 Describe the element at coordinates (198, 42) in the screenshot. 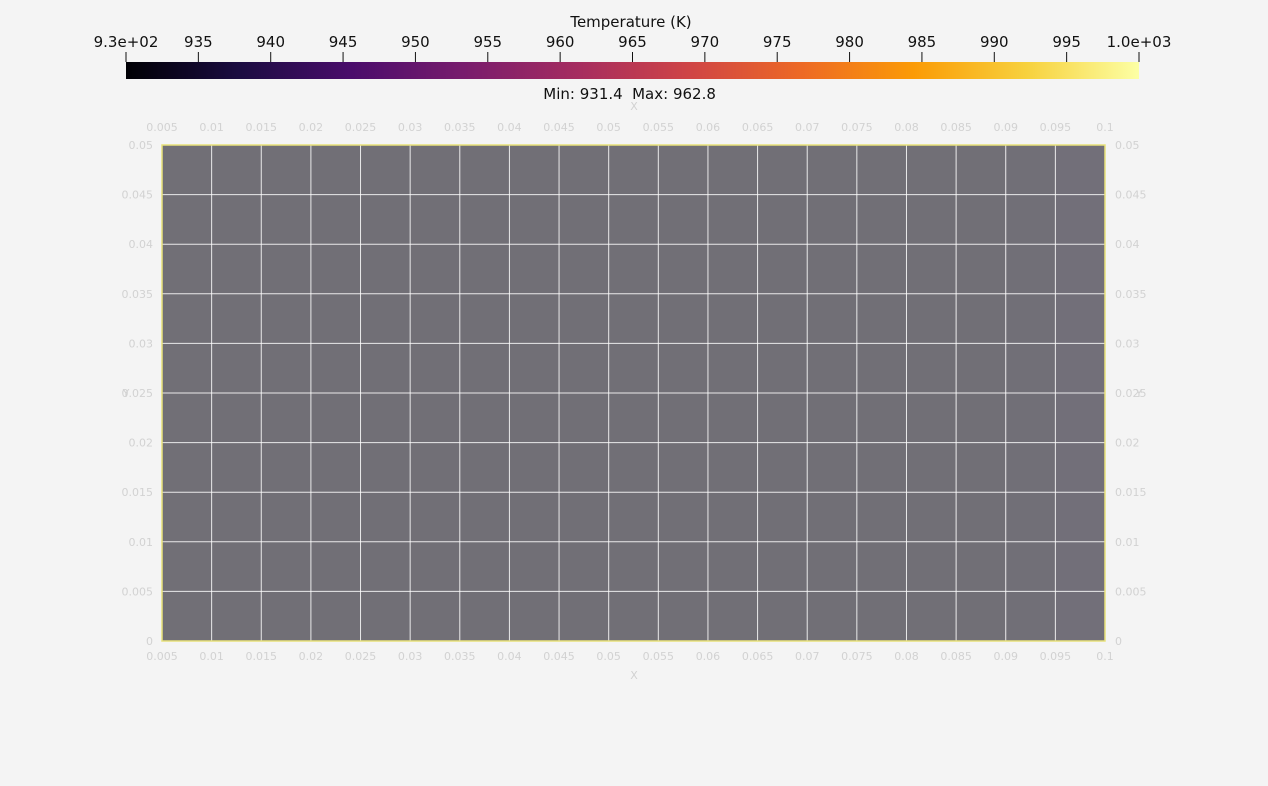

I see `colorbar-tick-label: 935` at that location.